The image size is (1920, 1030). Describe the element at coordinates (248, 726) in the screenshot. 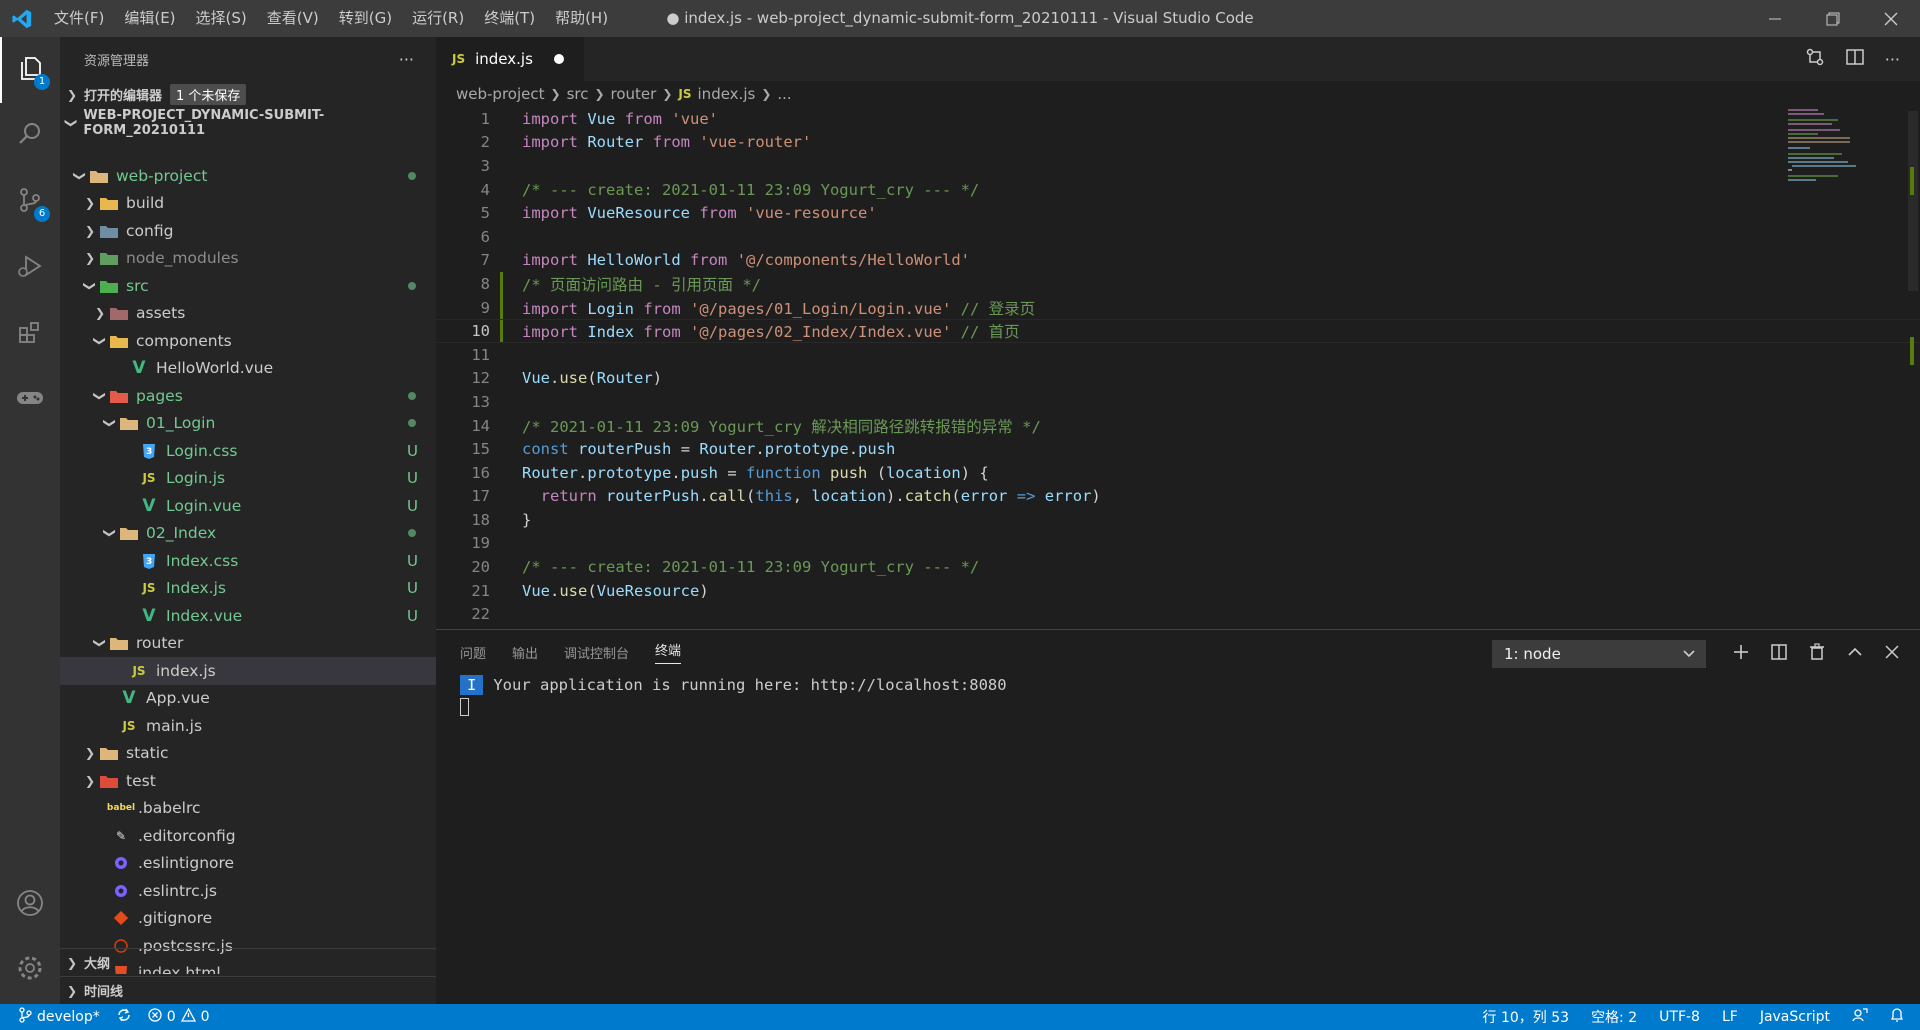

I see `tree-file-main-js: JS main.js` at that location.